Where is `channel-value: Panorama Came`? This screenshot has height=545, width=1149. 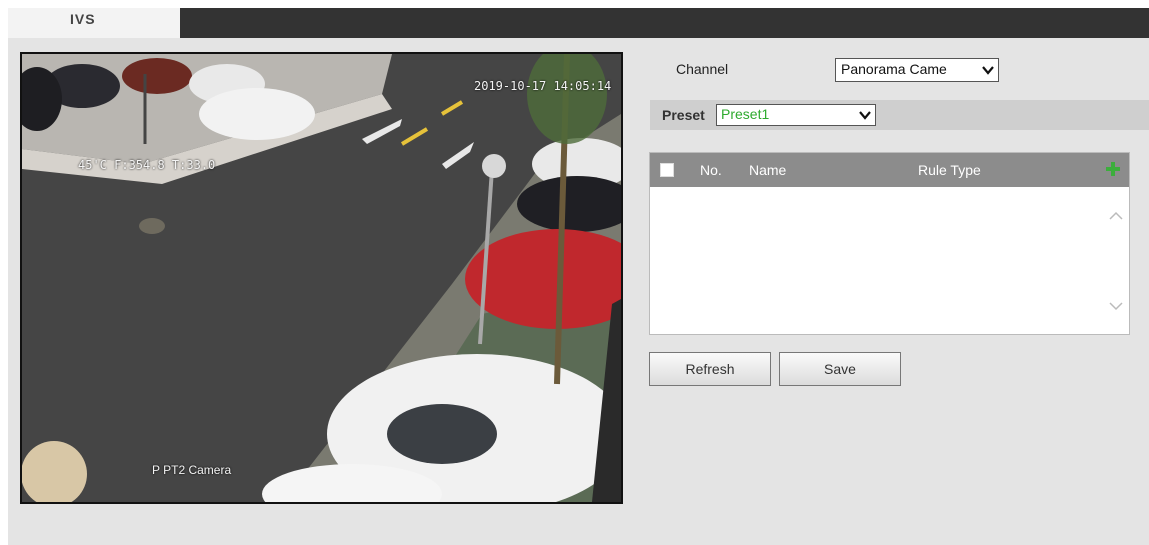
channel-value: Panorama Came is located at coordinates (894, 69).